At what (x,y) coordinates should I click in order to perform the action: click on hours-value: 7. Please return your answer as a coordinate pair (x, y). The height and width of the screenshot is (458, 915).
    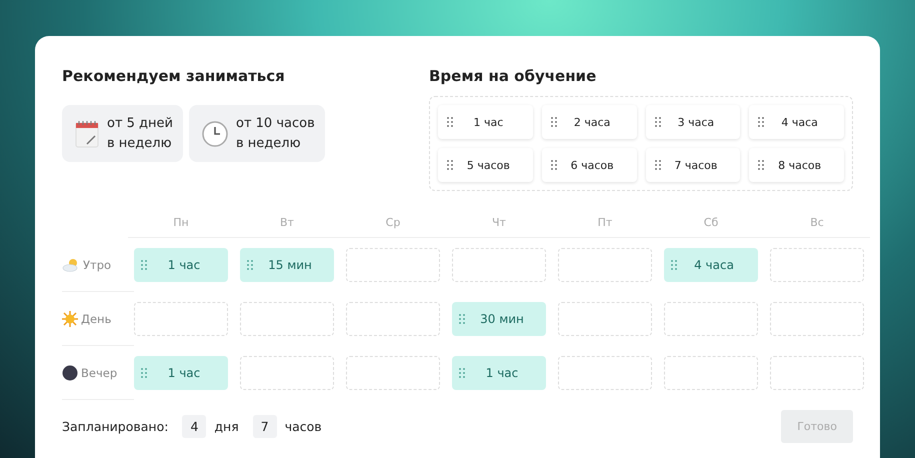
    Looking at the image, I should click on (264, 426).